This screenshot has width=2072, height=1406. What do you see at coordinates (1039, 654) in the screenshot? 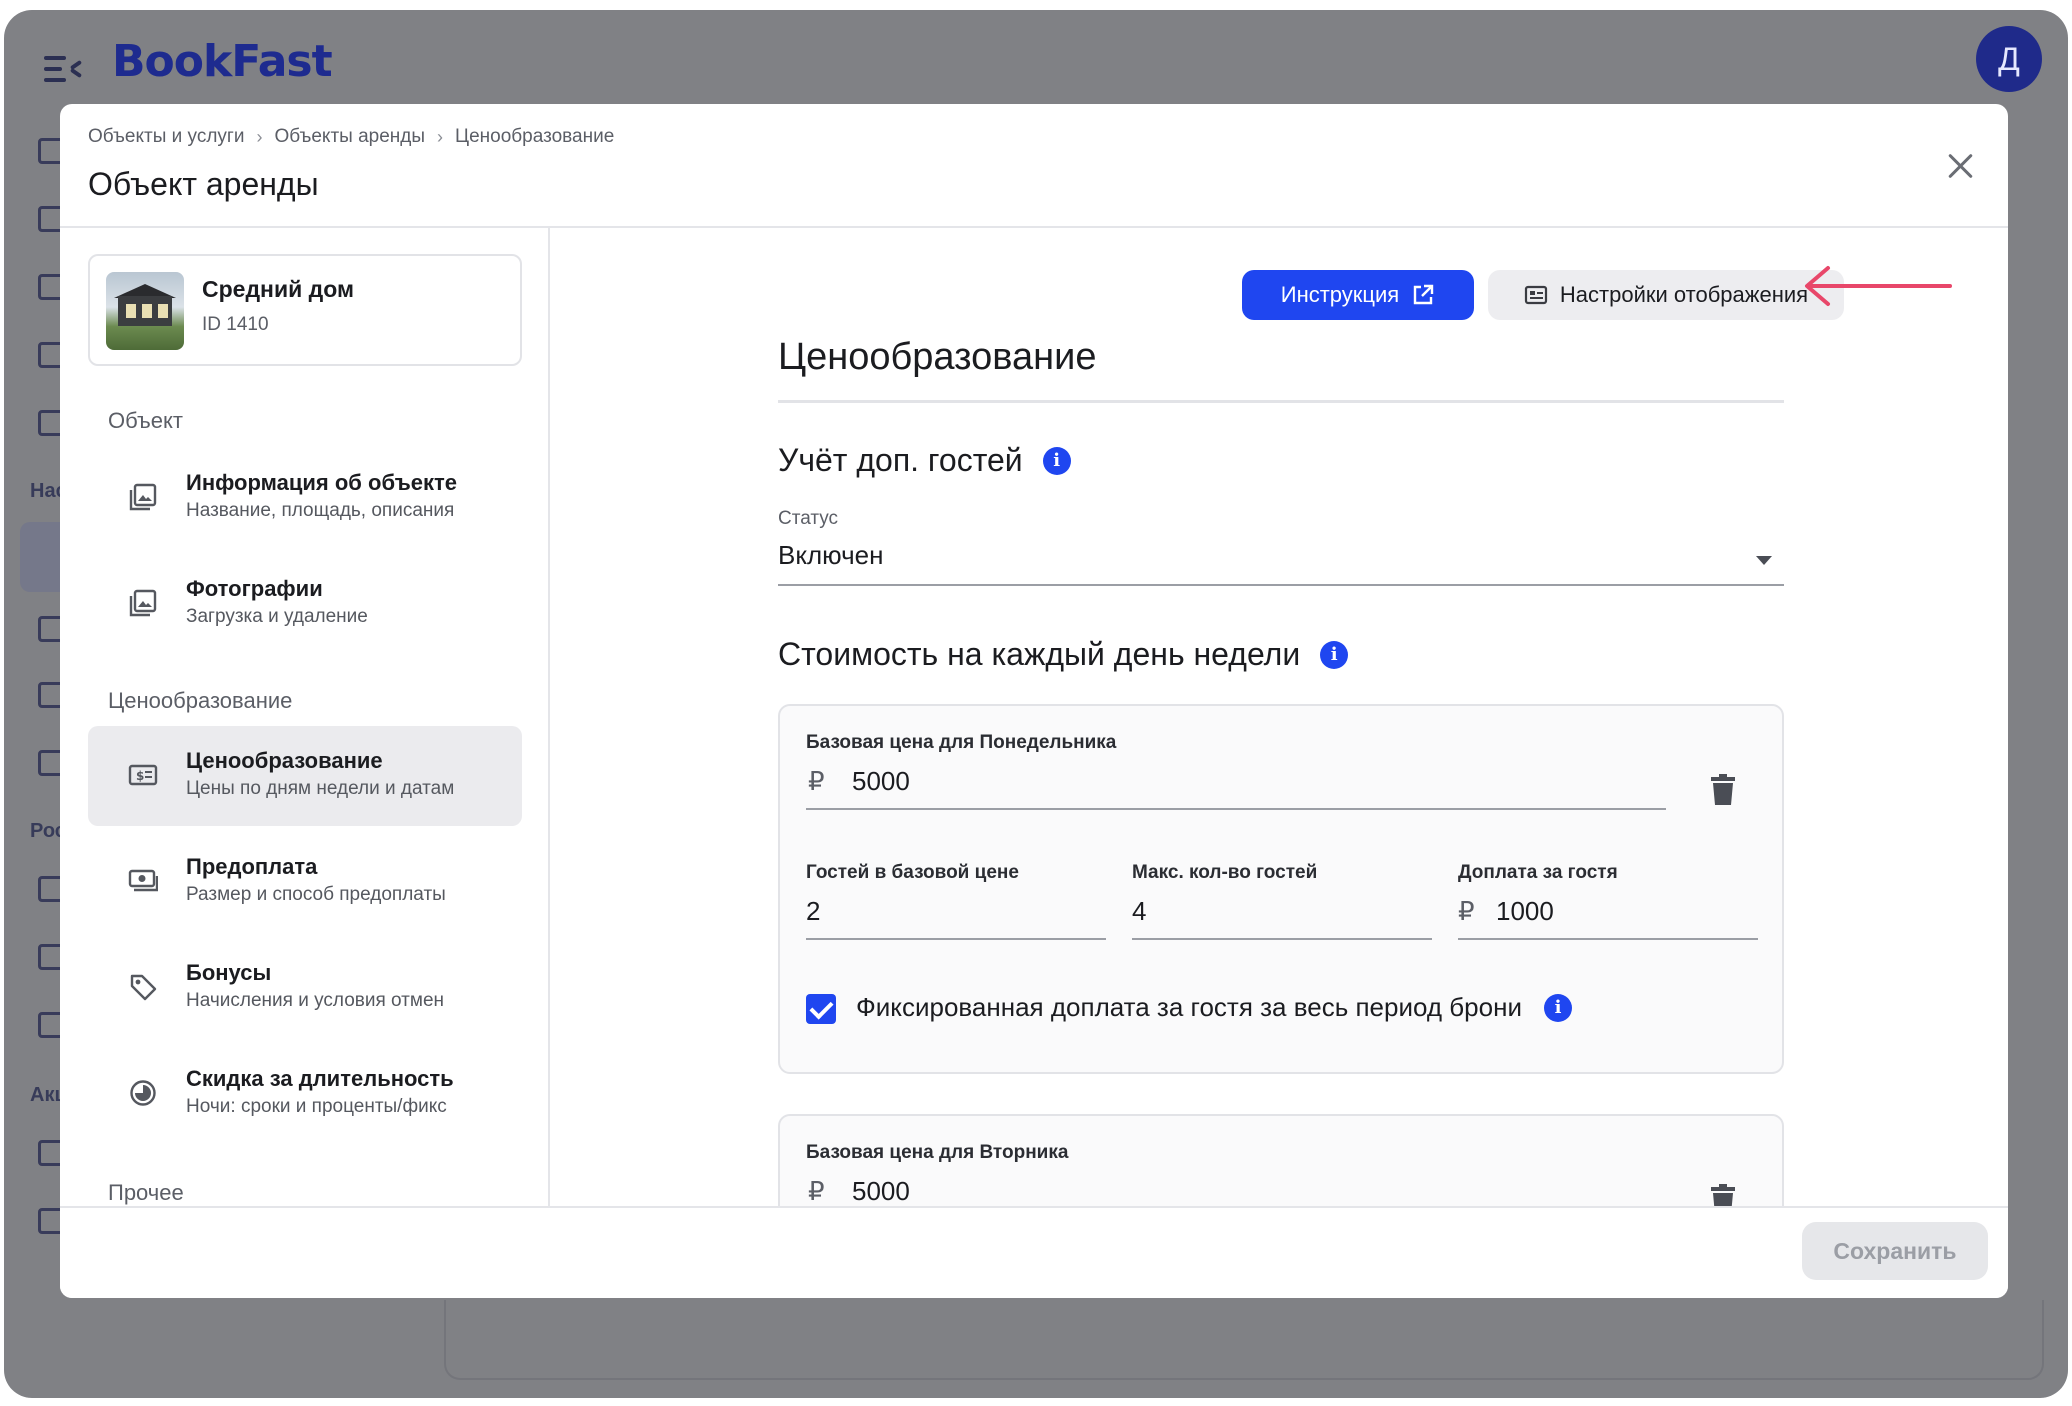
I see `weekday-prices-heading: Стоимость на каждый день недели` at bounding box center [1039, 654].